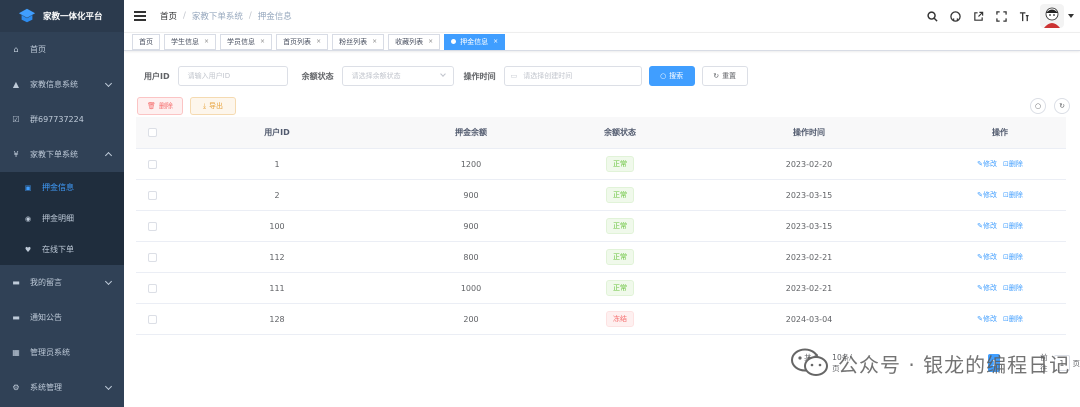  I want to click on calendar-icon: ▭, so click(514, 76).